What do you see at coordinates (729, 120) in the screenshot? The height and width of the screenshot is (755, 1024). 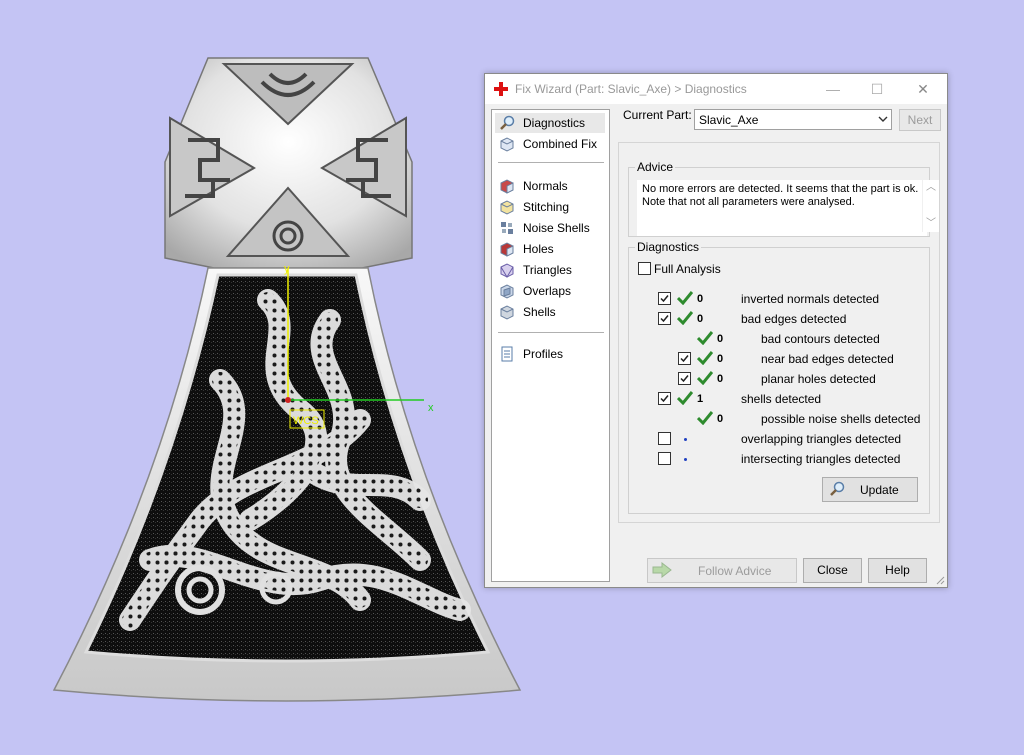 I see `current-part-value: Slavic_Axe` at bounding box center [729, 120].